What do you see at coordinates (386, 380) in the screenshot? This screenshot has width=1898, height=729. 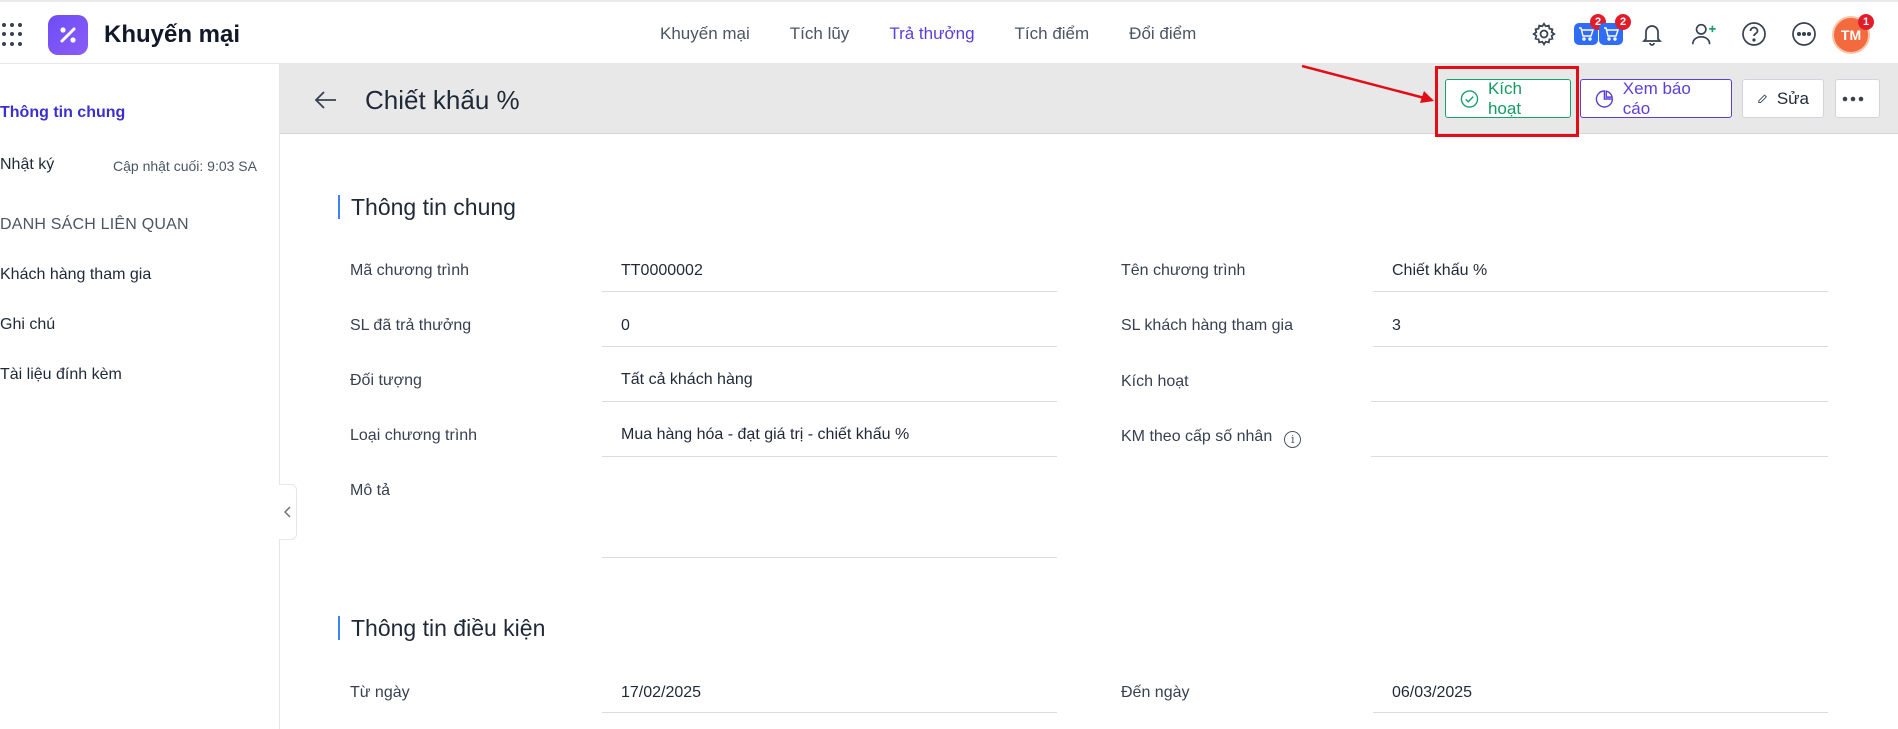 I see `field-label-target: Đối tượng` at bounding box center [386, 380].